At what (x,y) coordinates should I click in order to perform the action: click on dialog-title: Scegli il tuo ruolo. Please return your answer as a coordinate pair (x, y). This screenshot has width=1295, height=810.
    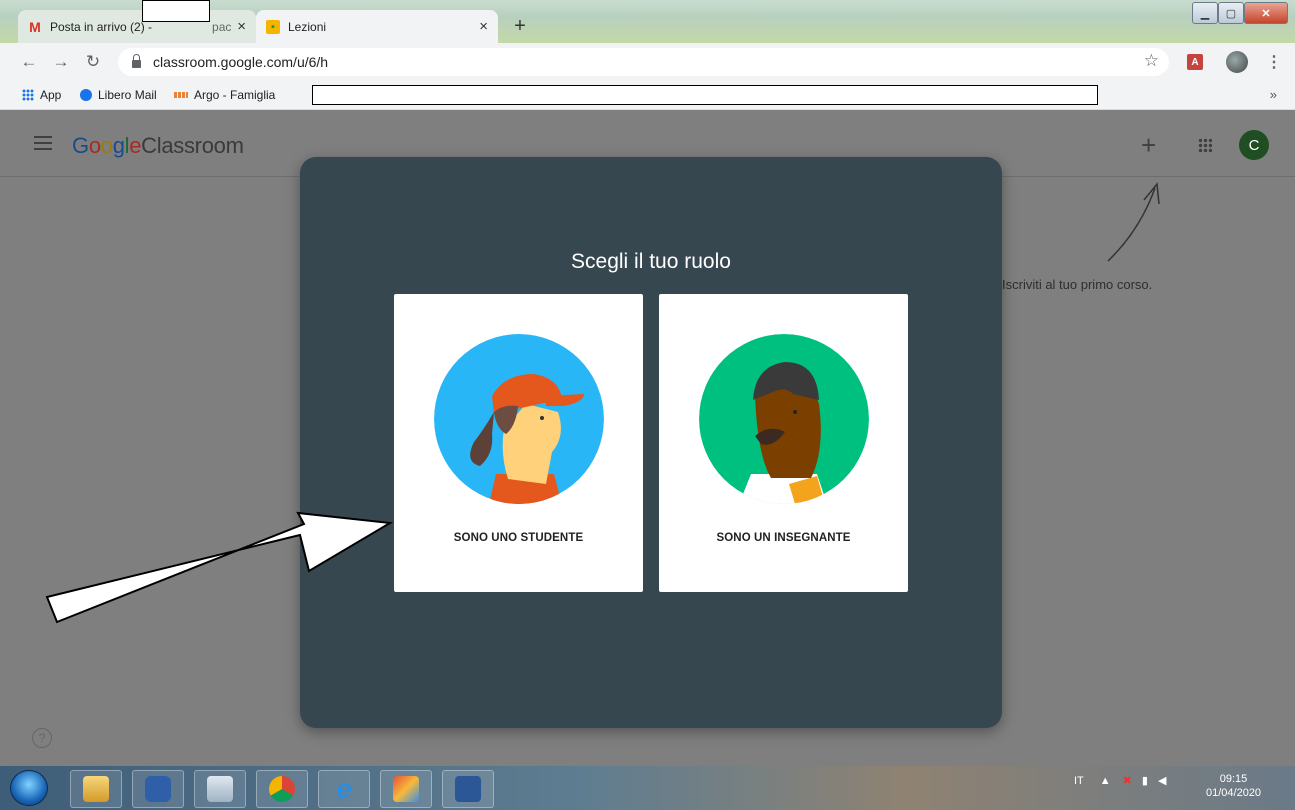
    Looking at the image, I should click on (651, 261).